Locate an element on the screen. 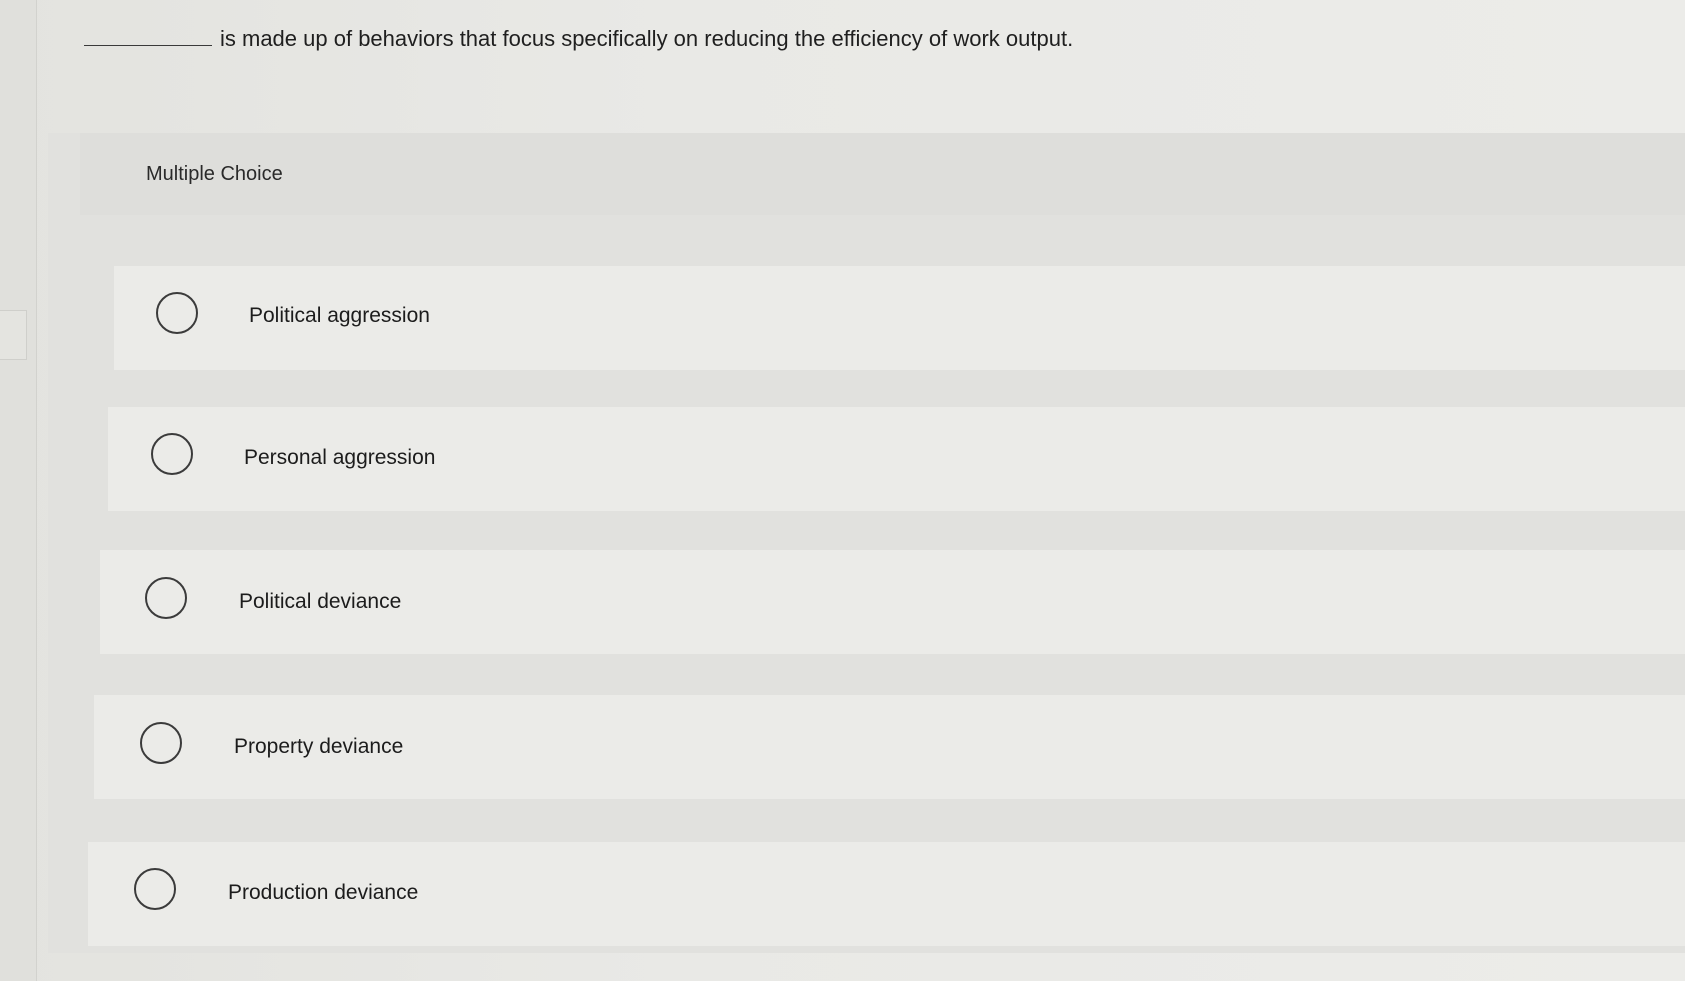 The image size is (1685, 981). multiple-choice-header is located at coordinates (882, 174).